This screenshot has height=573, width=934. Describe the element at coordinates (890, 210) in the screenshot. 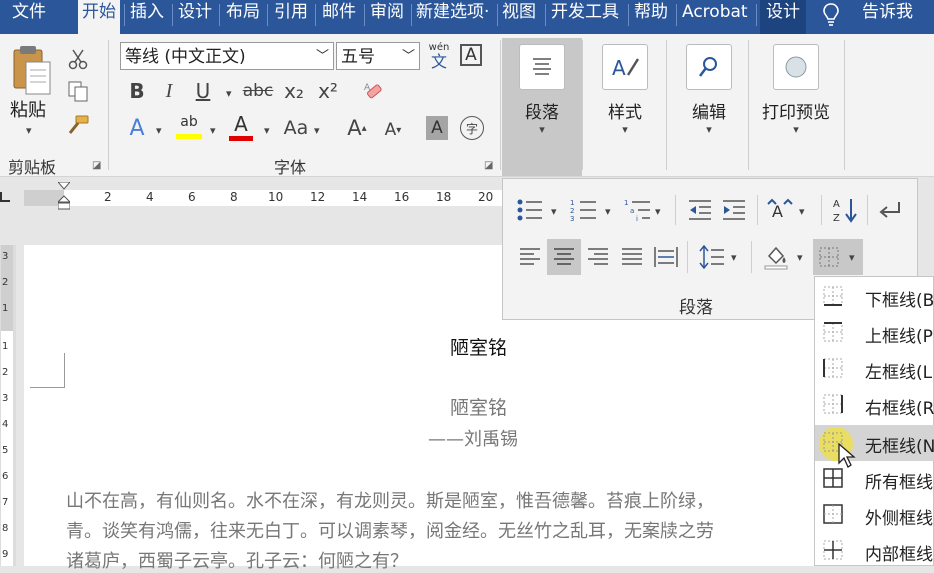

I see `show-formatting-marks-icon` at that location.